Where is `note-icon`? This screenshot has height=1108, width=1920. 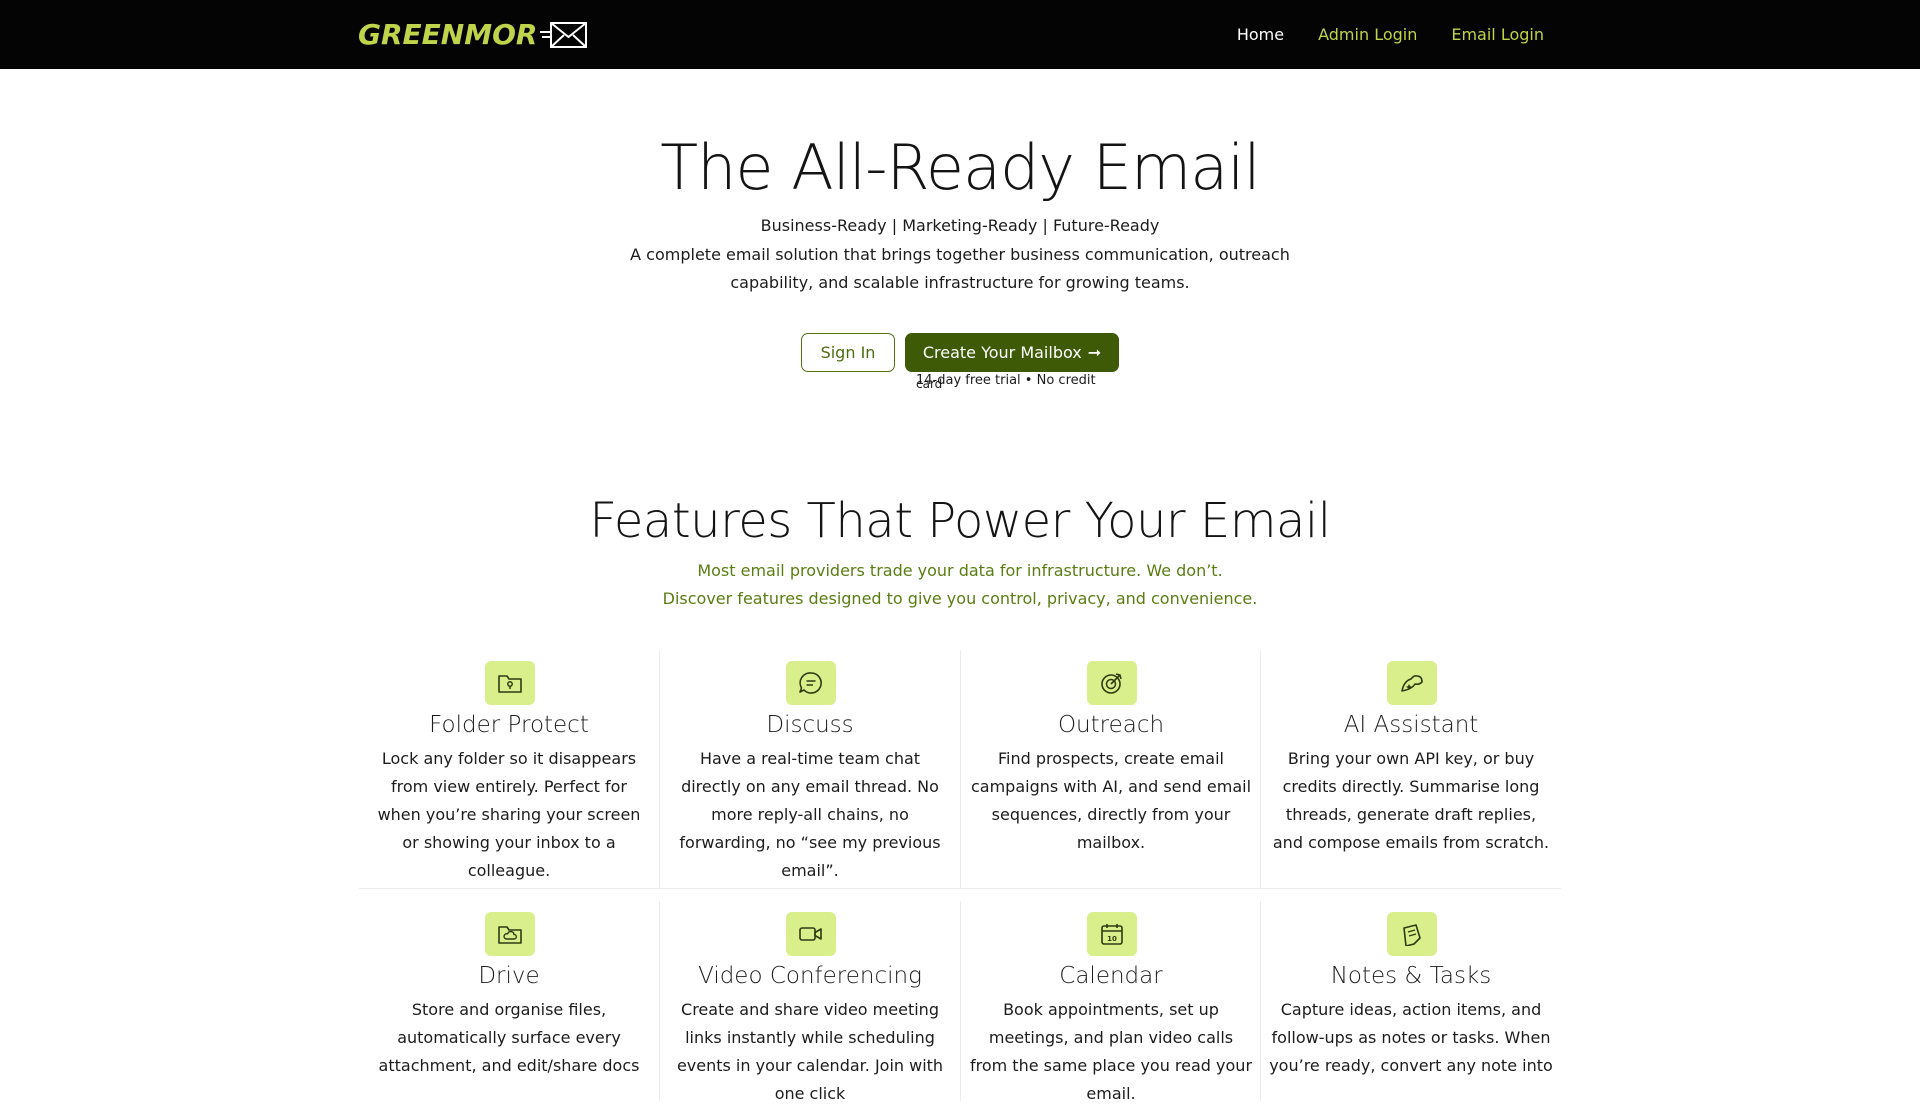 note-icon is located at coordinates (1412, 934).